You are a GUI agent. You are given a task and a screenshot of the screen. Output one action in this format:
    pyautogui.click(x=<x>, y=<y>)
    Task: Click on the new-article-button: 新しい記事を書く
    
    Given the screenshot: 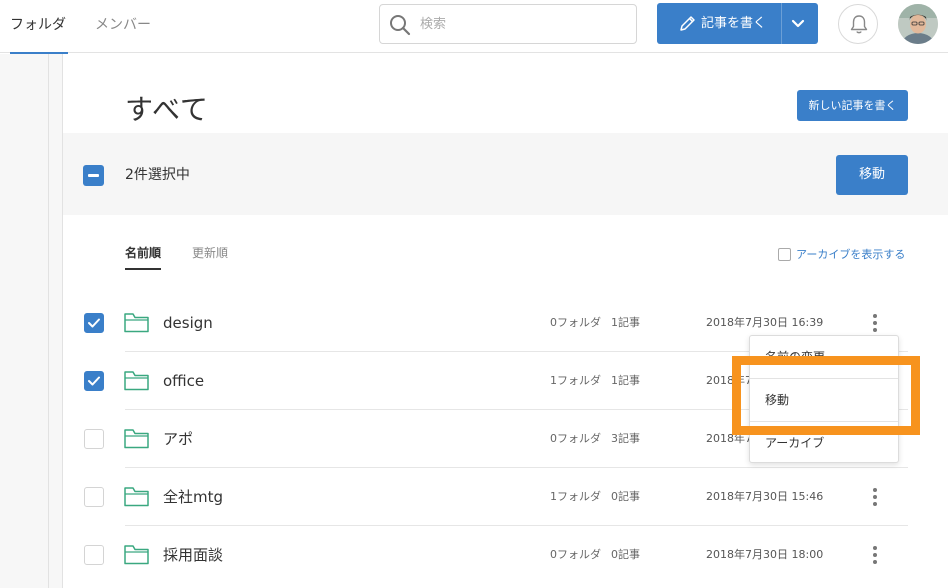 What is the action you would take?
    pyautogui.click(x=852, y=105)
    